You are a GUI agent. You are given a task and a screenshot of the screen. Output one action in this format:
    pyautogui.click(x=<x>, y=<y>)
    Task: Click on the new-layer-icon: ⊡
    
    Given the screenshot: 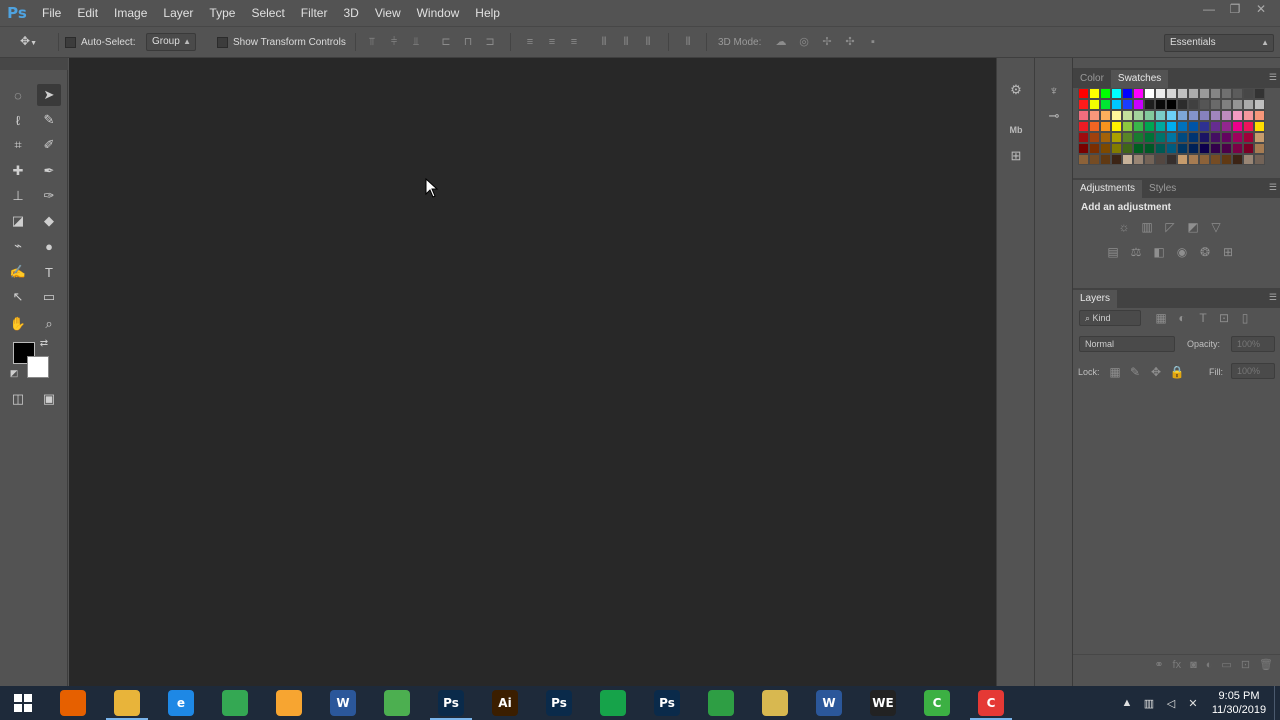 What is the action you would take?
    pyautogui.click(x=1245, y=664)
    